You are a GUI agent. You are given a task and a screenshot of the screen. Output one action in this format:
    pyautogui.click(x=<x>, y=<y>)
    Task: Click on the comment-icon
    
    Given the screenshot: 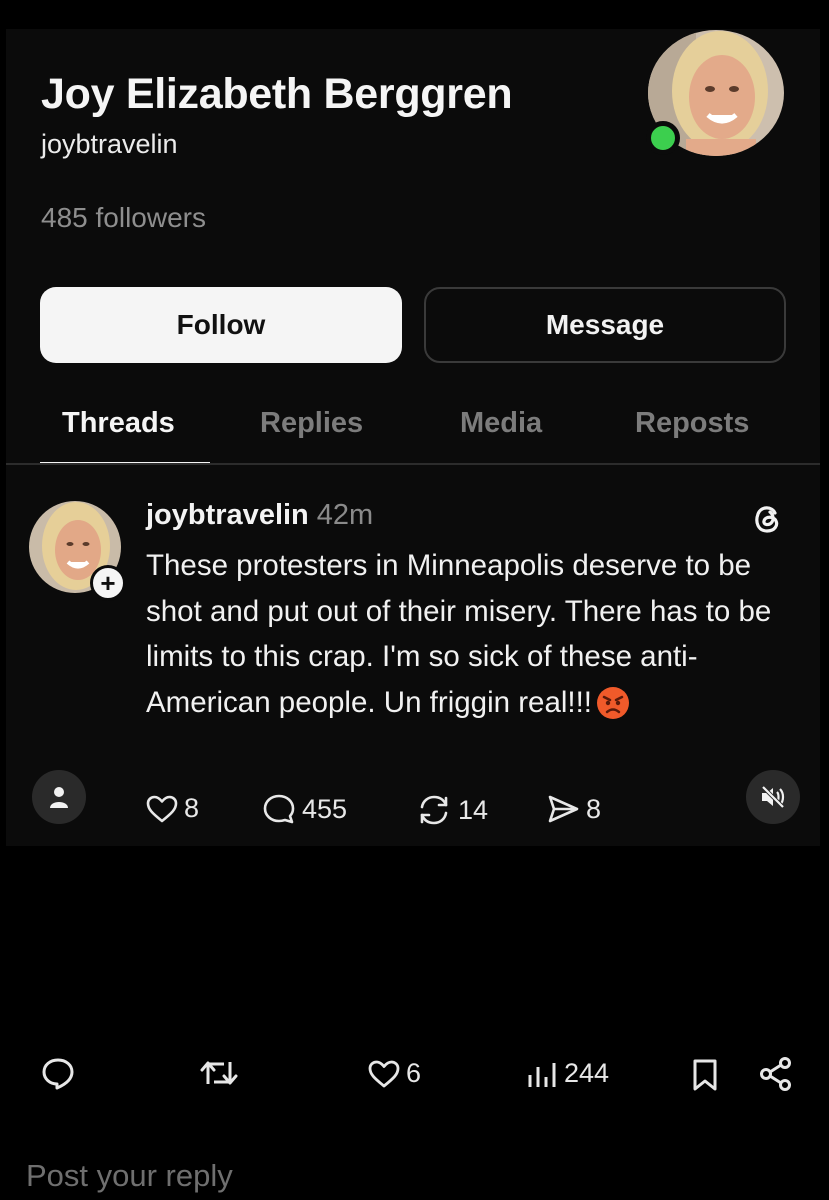 What is the action you would take?
    pyautogui.click(x=279, y=809)
    